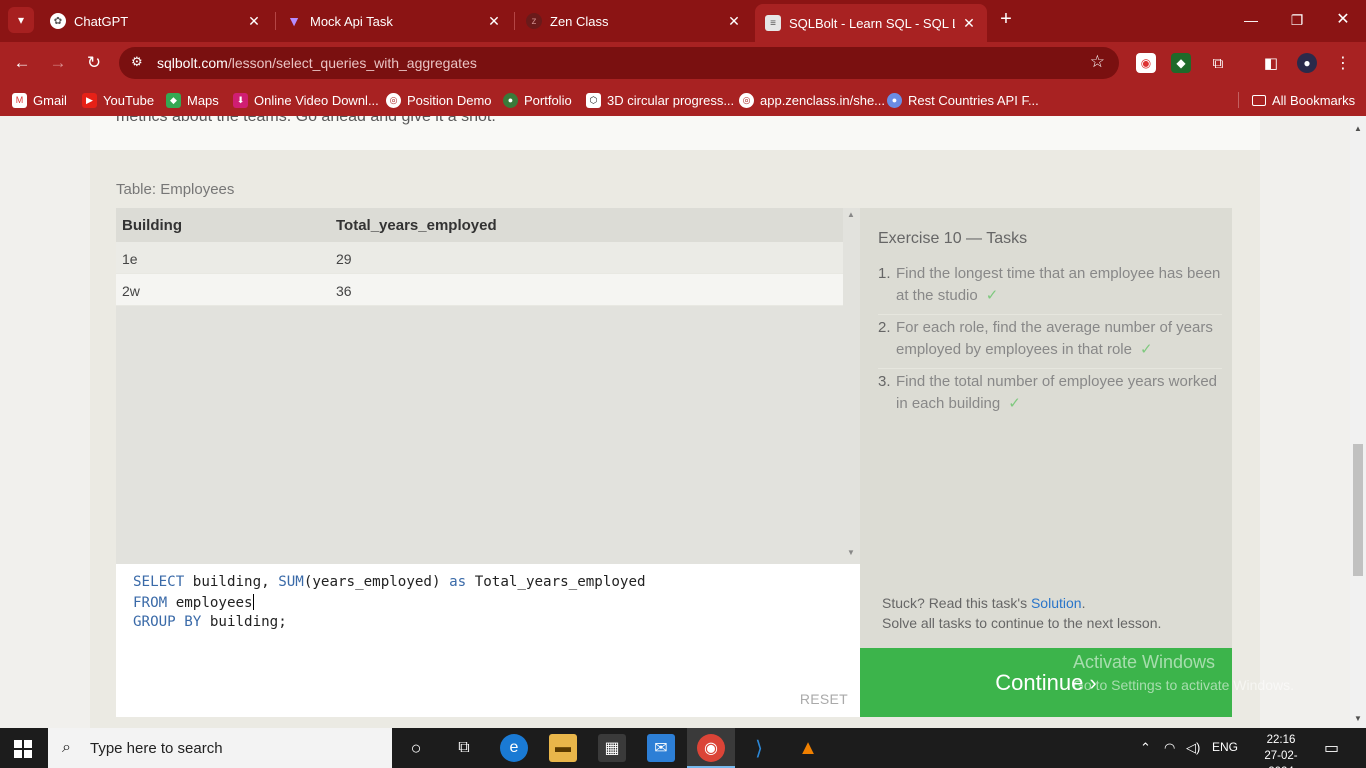  I want to click on chrome-icon: ◉, so click(711, 748).